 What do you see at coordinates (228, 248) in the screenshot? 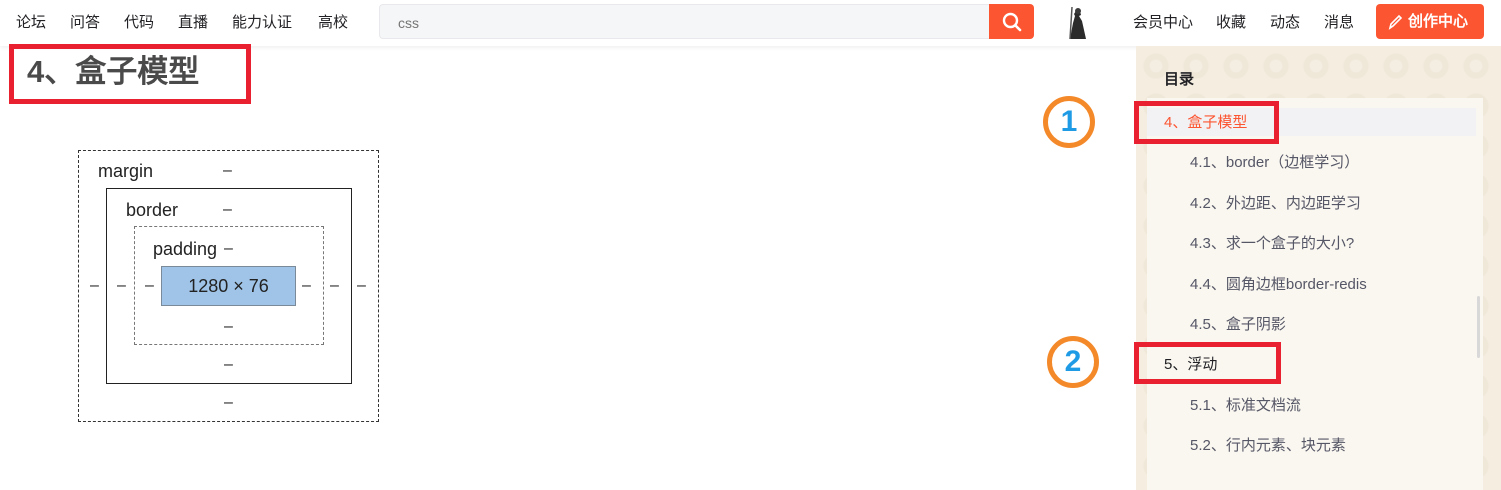
I see `padding-top-value: –` at bounding box center [228, 248].